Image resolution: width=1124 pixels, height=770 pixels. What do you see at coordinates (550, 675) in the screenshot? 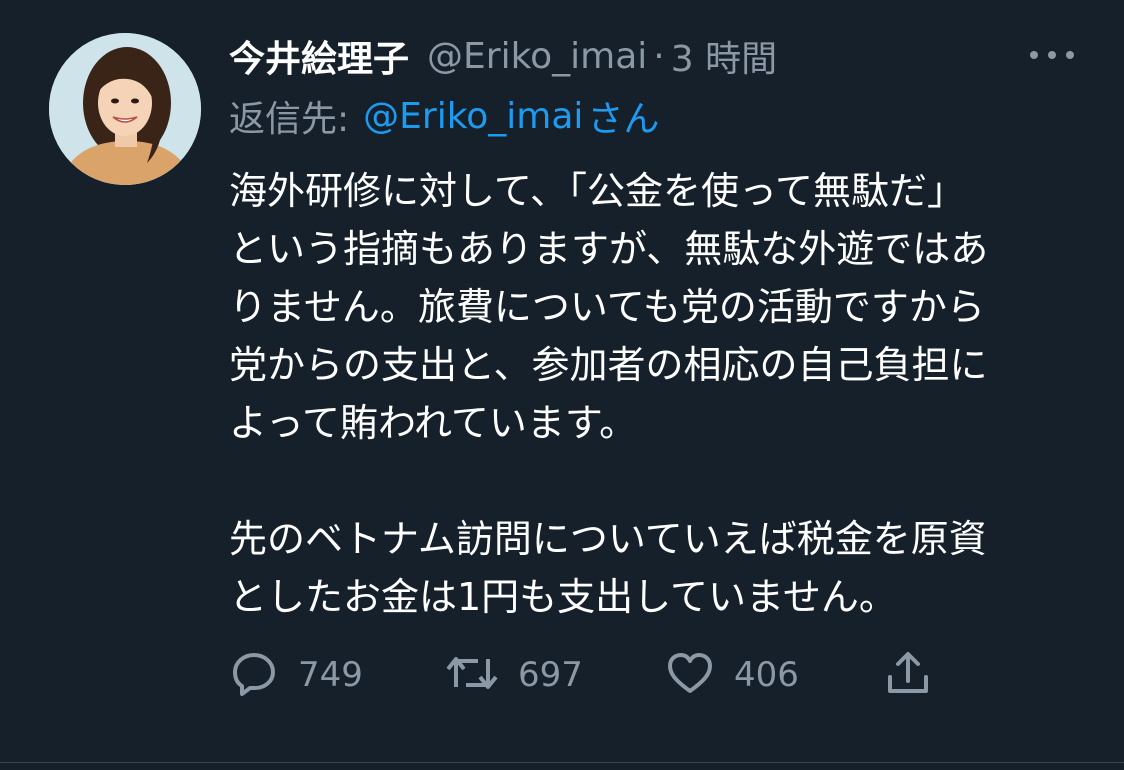
I see `retweet-count: 697` at bounding box center [550, 675].